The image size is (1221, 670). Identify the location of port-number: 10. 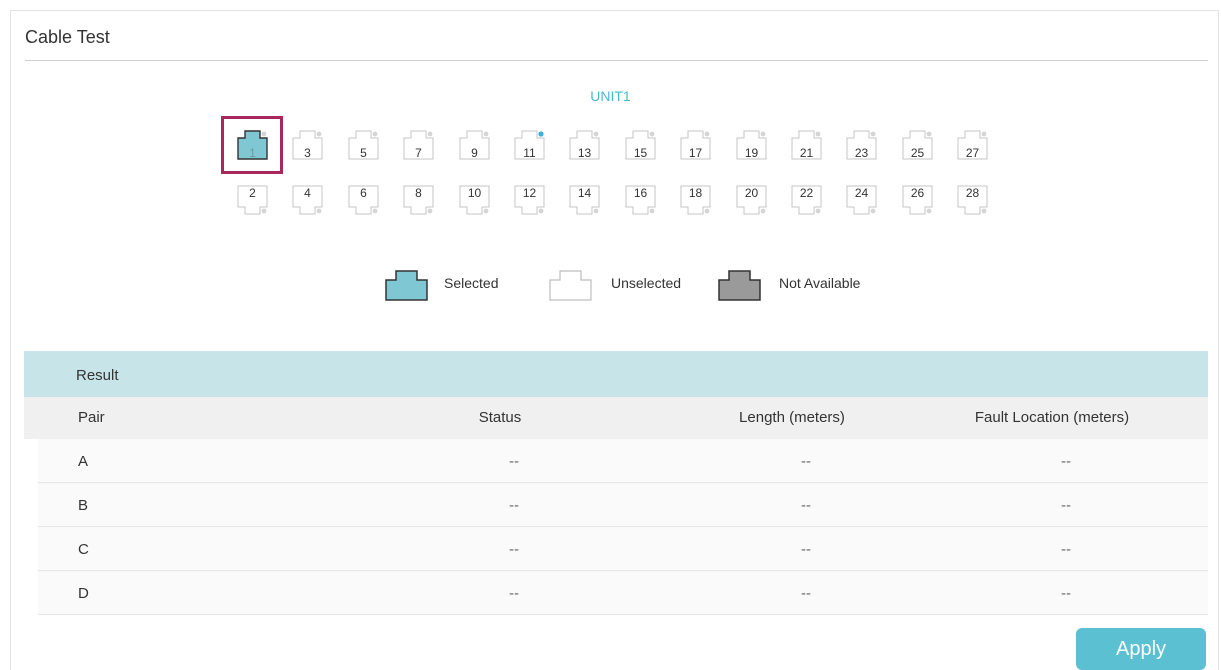
(474, 193).